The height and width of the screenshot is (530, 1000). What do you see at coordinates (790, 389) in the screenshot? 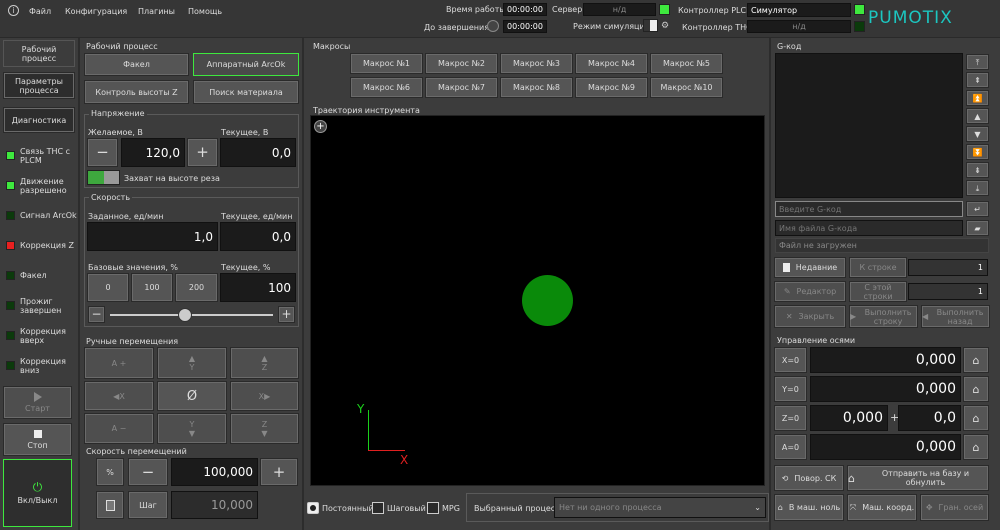
I see `zero-y-button: Y=0` at bounding box center [790, 389].